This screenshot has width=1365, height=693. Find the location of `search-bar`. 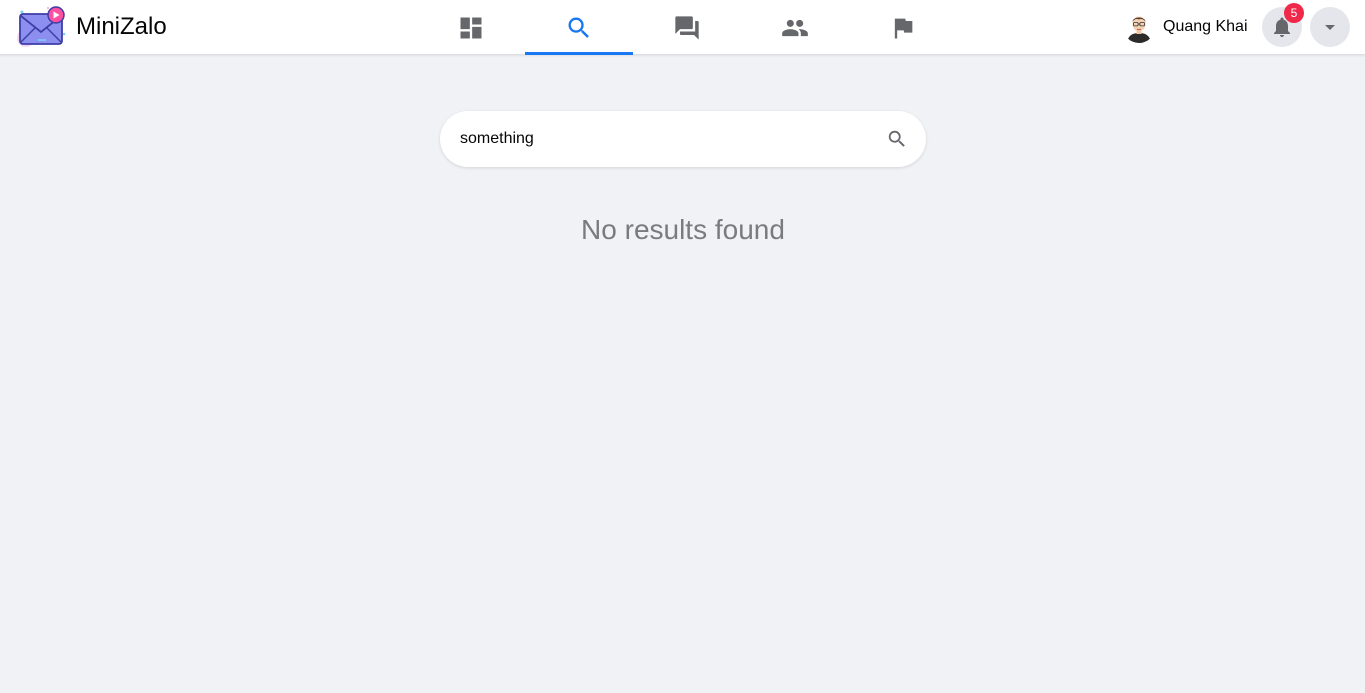

search-bar is located at coordinates (683, 139).